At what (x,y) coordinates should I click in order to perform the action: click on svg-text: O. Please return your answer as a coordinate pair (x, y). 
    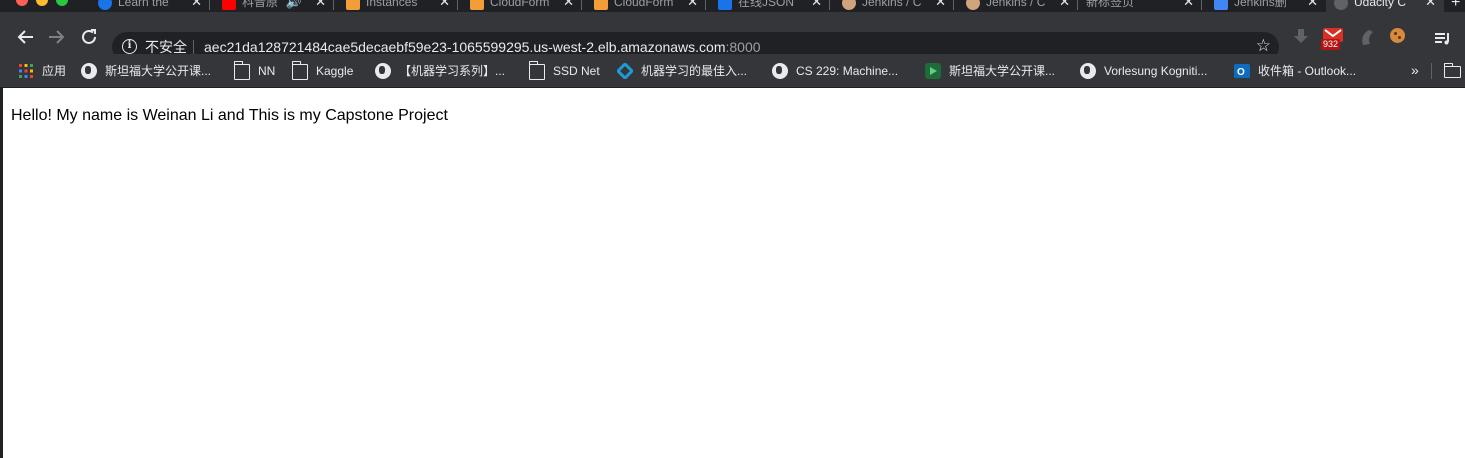
    Looking at the image, I should click on (1241, 72).